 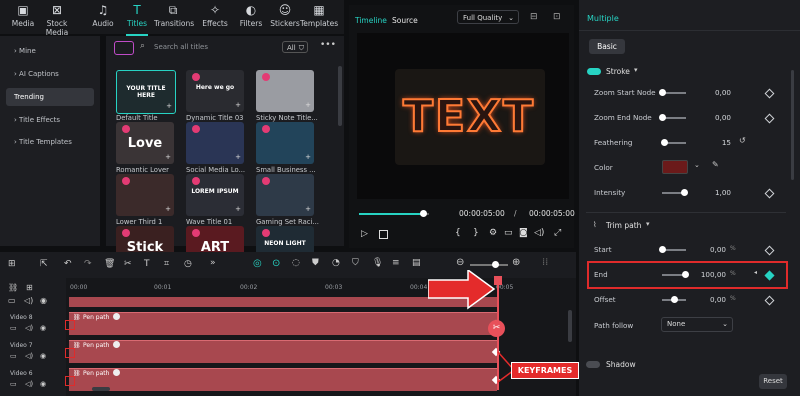 What do you see at coordinates (328, 45) in the screenshot?
I see `more-options-icon: •••` at bounding box center [328, 45].